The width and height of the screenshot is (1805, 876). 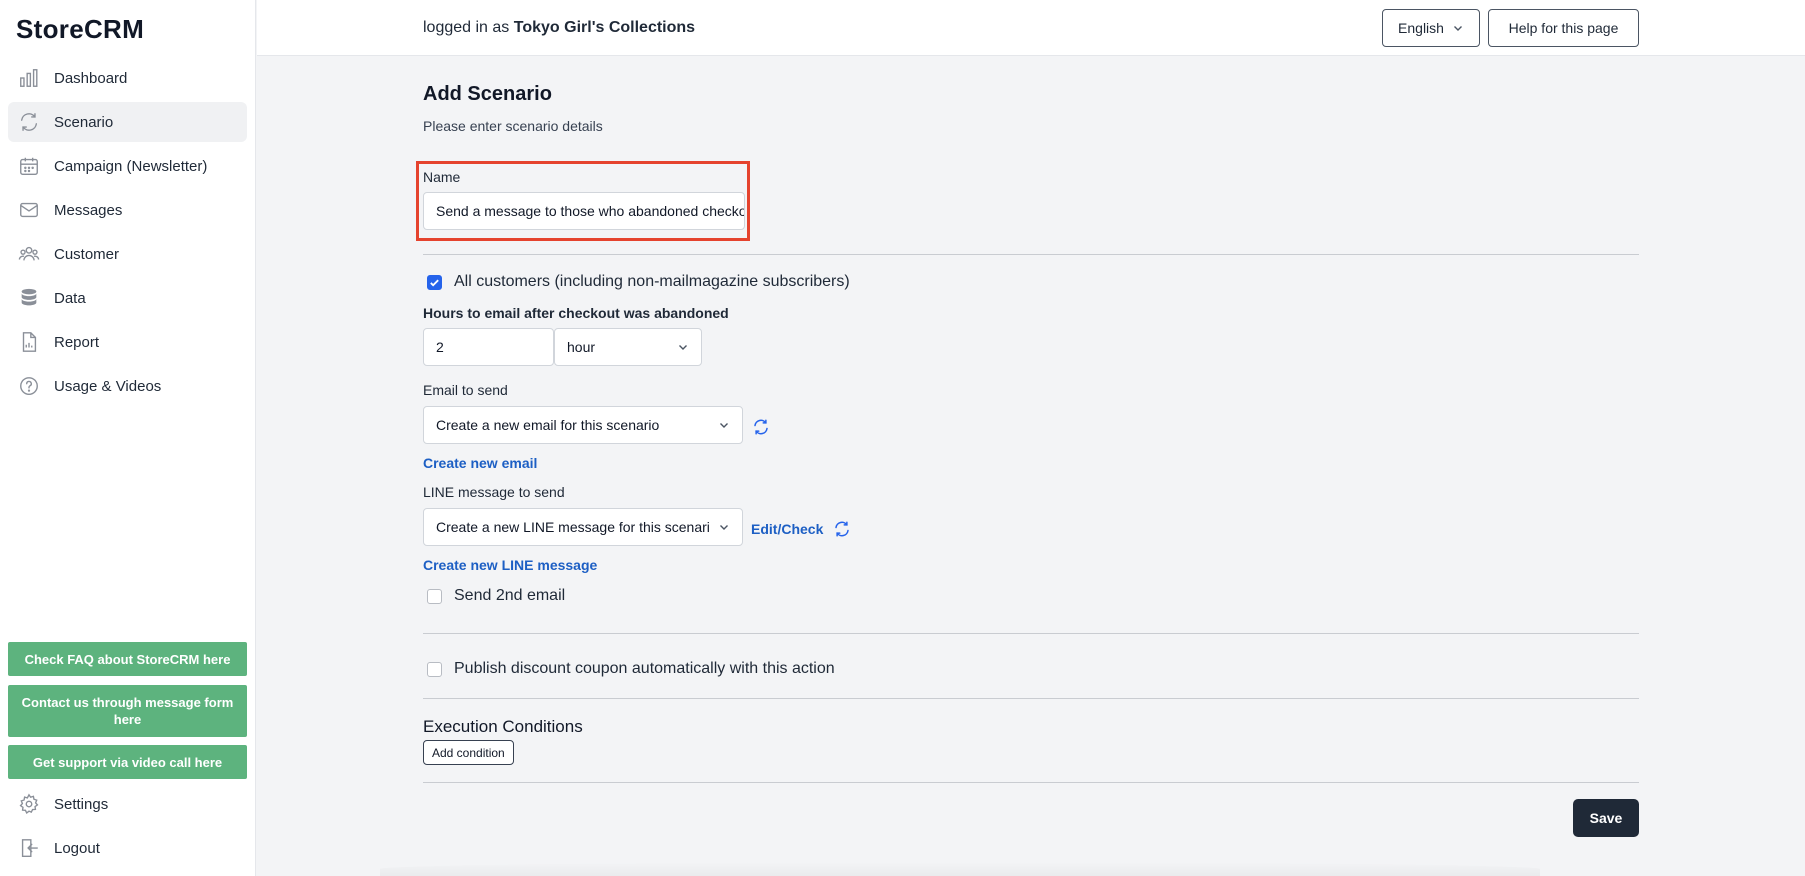 What do you see at coordinates (127, 762) in the screenshot?
I see `video-call-button: Get support via video call here` at bounding box center [127, 762].